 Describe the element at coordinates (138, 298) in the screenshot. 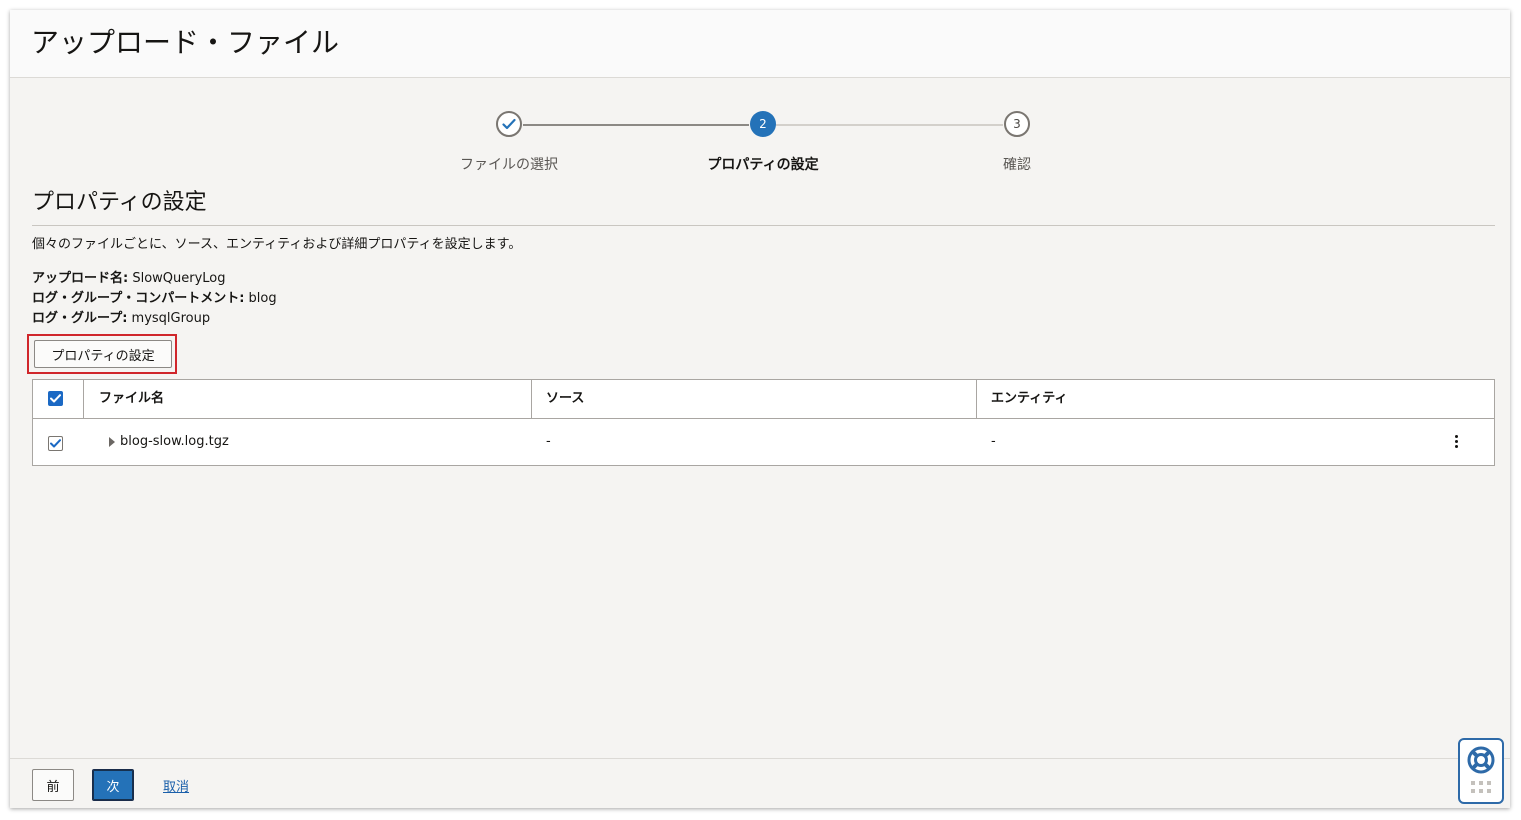

I see `compartment-label: ログ・グループ・コンパートメント:` at that location.